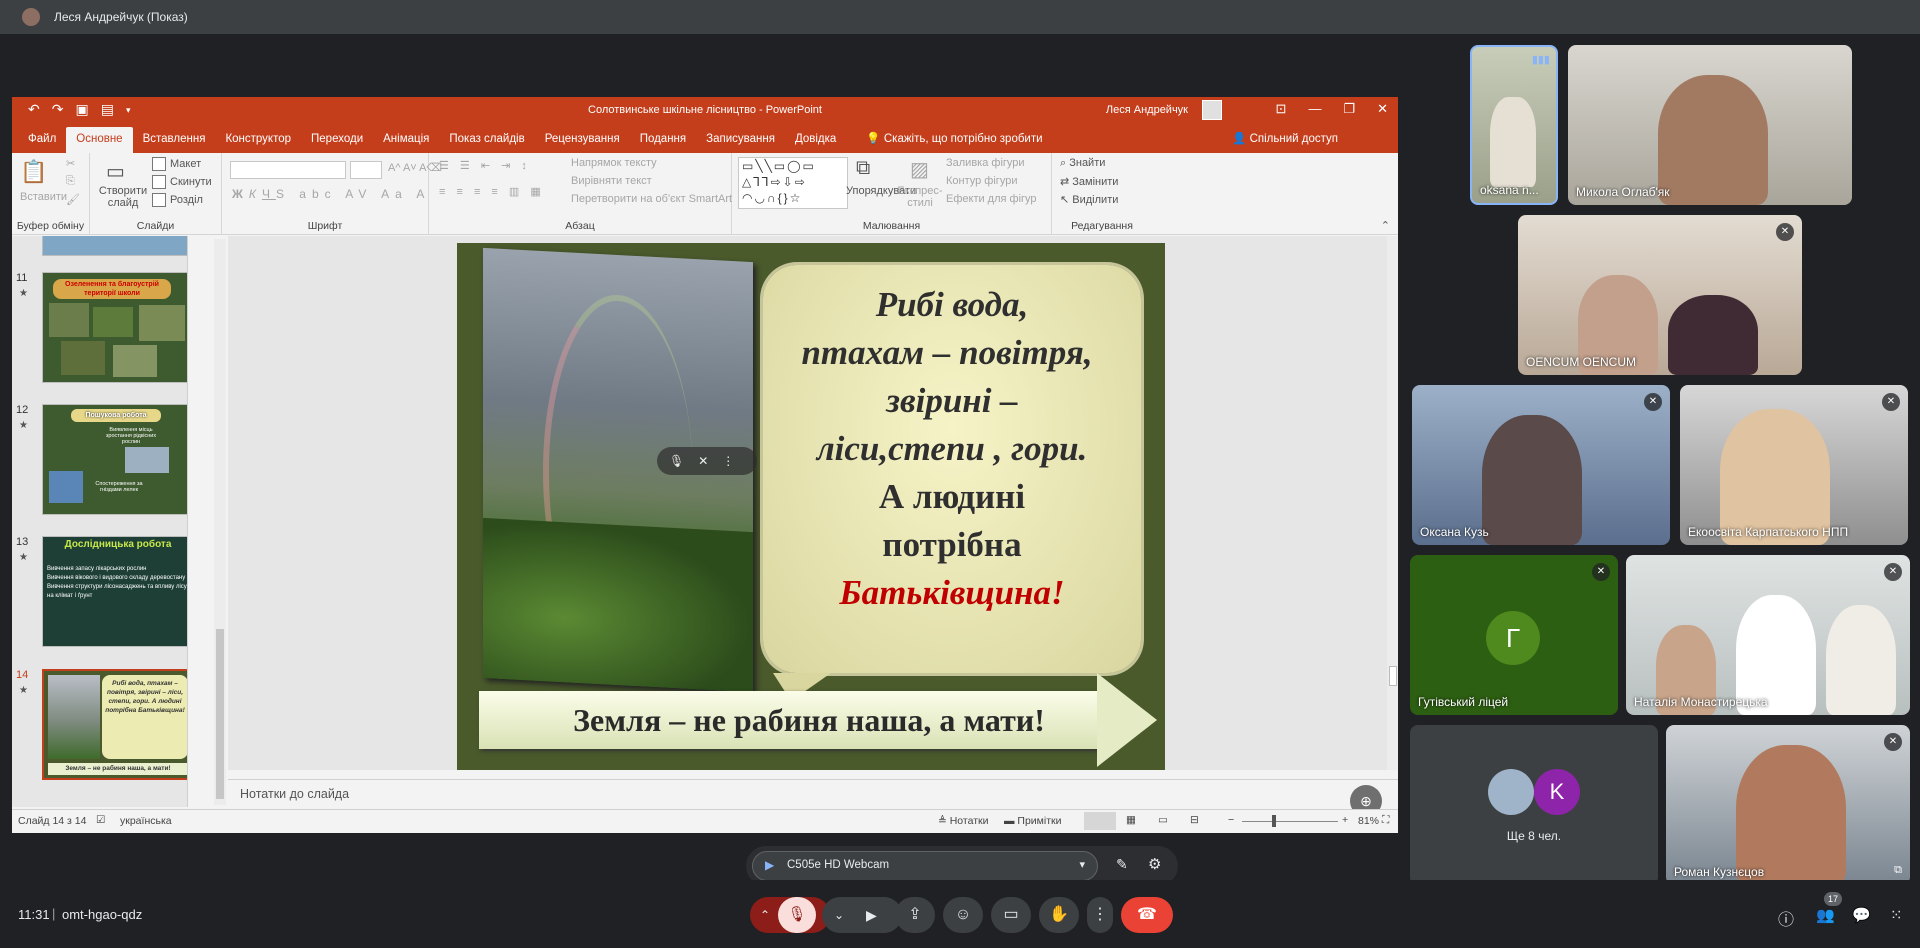 The height and width of the screenshot is (948, 1920). I want to click on camera-button-group: ⌄ ▶, so click(862, 915).